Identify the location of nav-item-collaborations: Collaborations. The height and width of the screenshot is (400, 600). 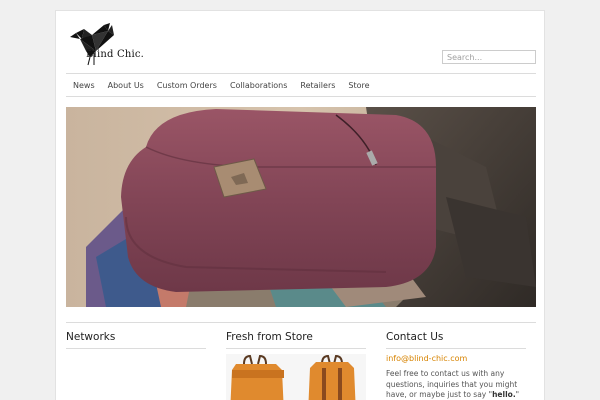
(258, 85).